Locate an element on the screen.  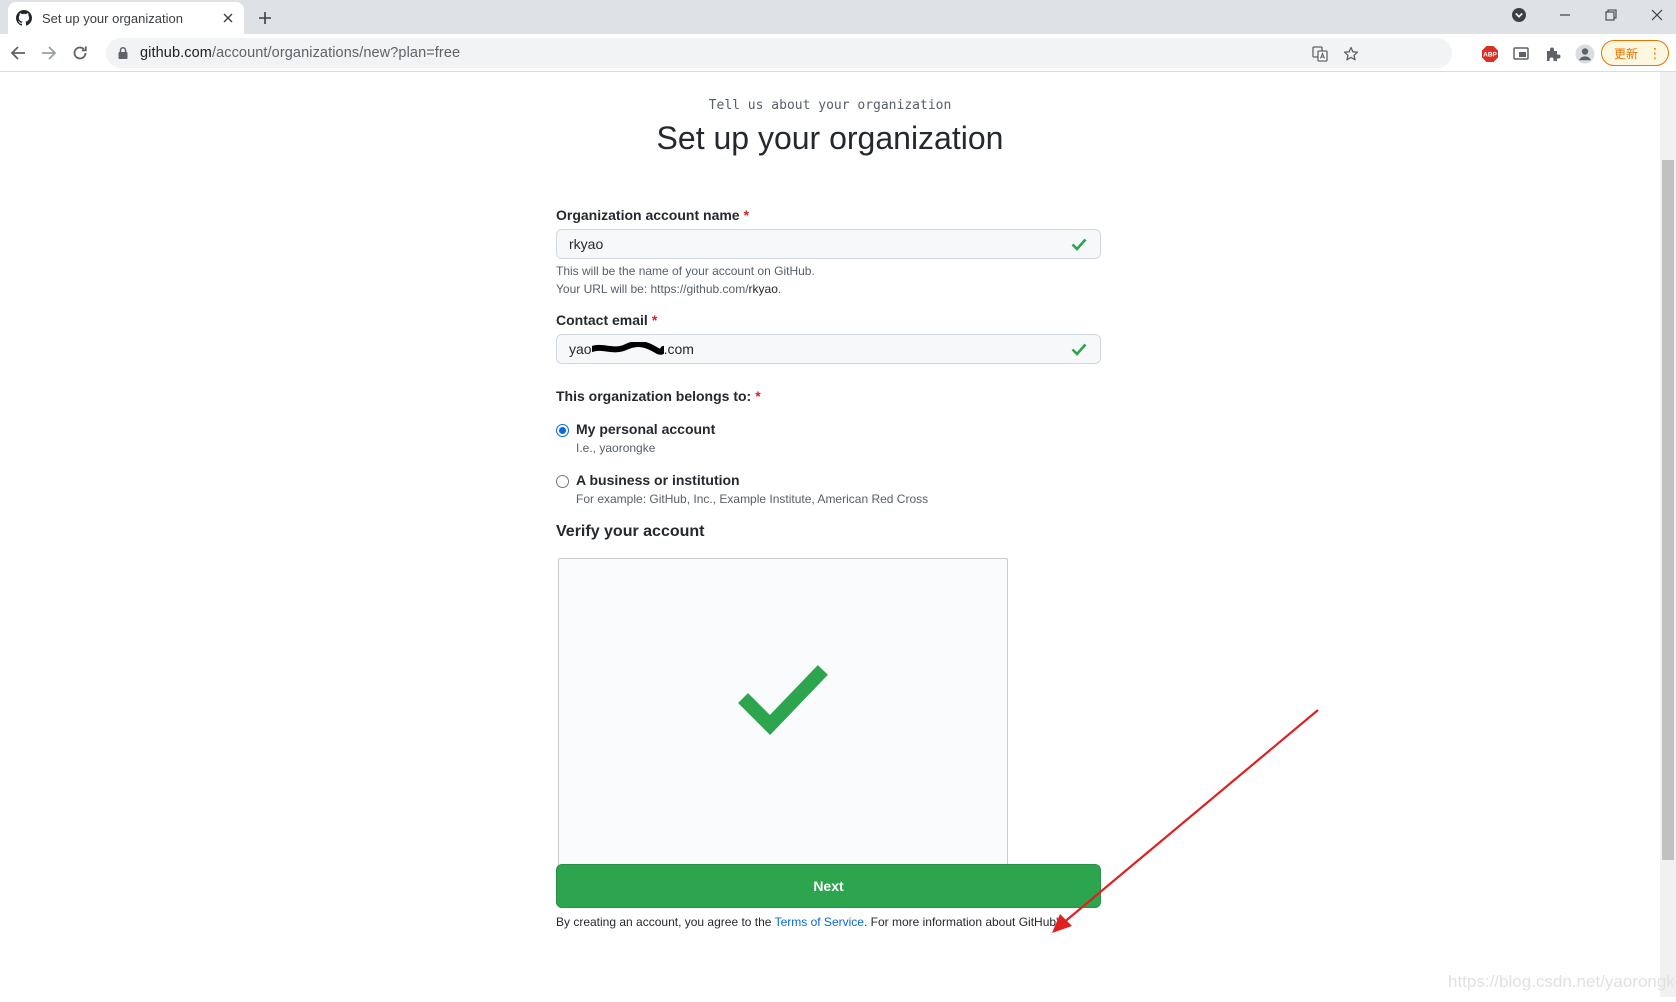
email-label-text: Contact email is located at coordinates (602, 320).